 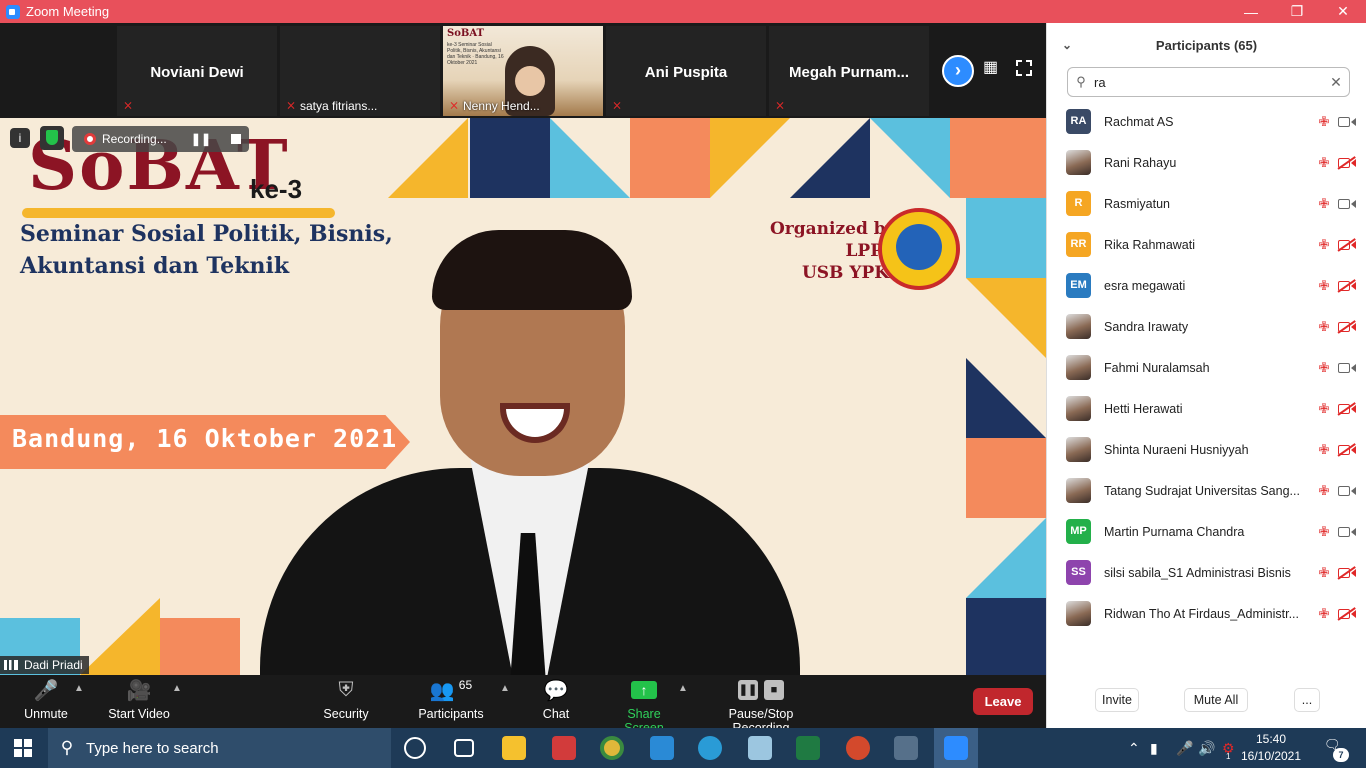 I want to click on audio-options-caret-icon: ▲, so click(x=79, y=688).